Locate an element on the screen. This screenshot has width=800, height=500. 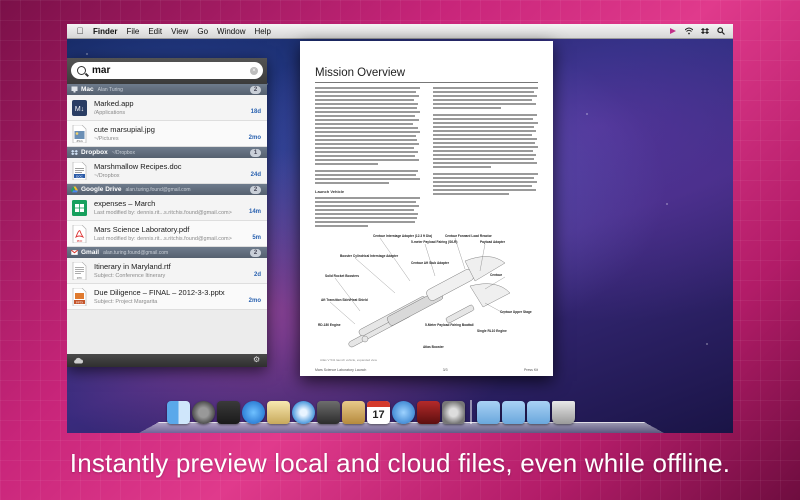
group-name: Dropbox is located at coordinates (94, 152).